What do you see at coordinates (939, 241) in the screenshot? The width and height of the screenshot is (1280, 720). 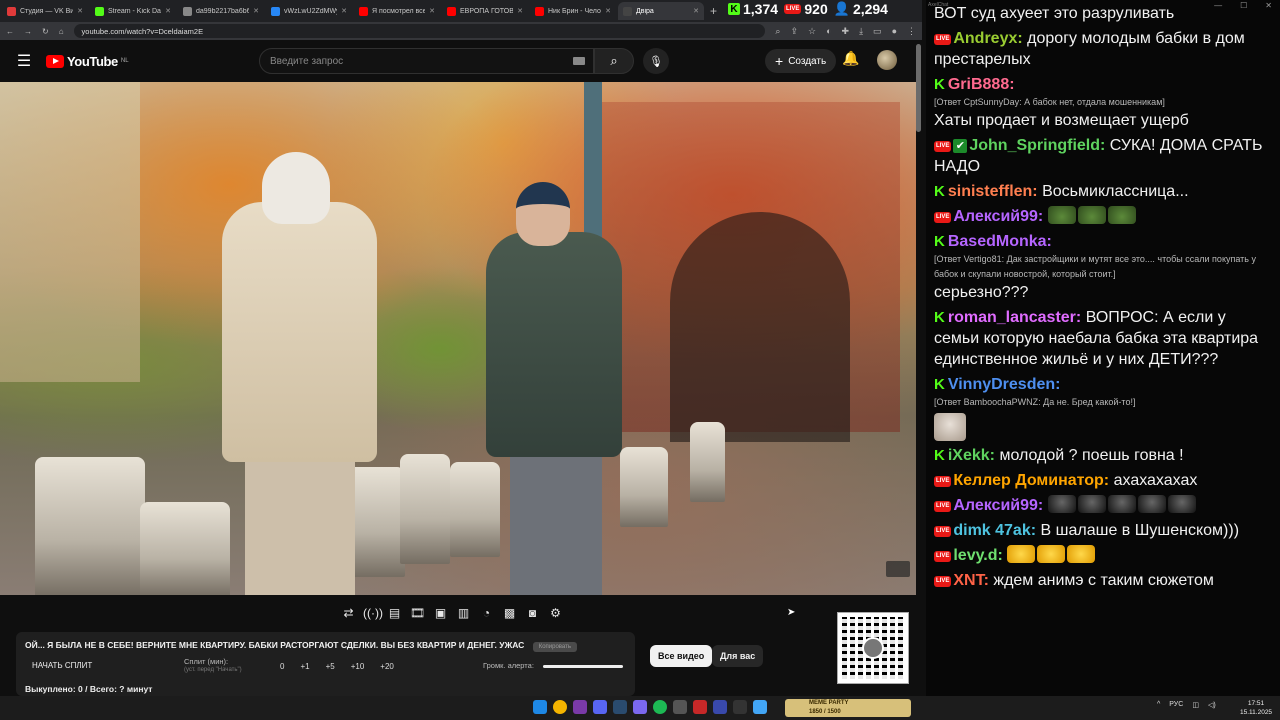 I see `kick-platform-icon: K` at bounding box center [939, 241].